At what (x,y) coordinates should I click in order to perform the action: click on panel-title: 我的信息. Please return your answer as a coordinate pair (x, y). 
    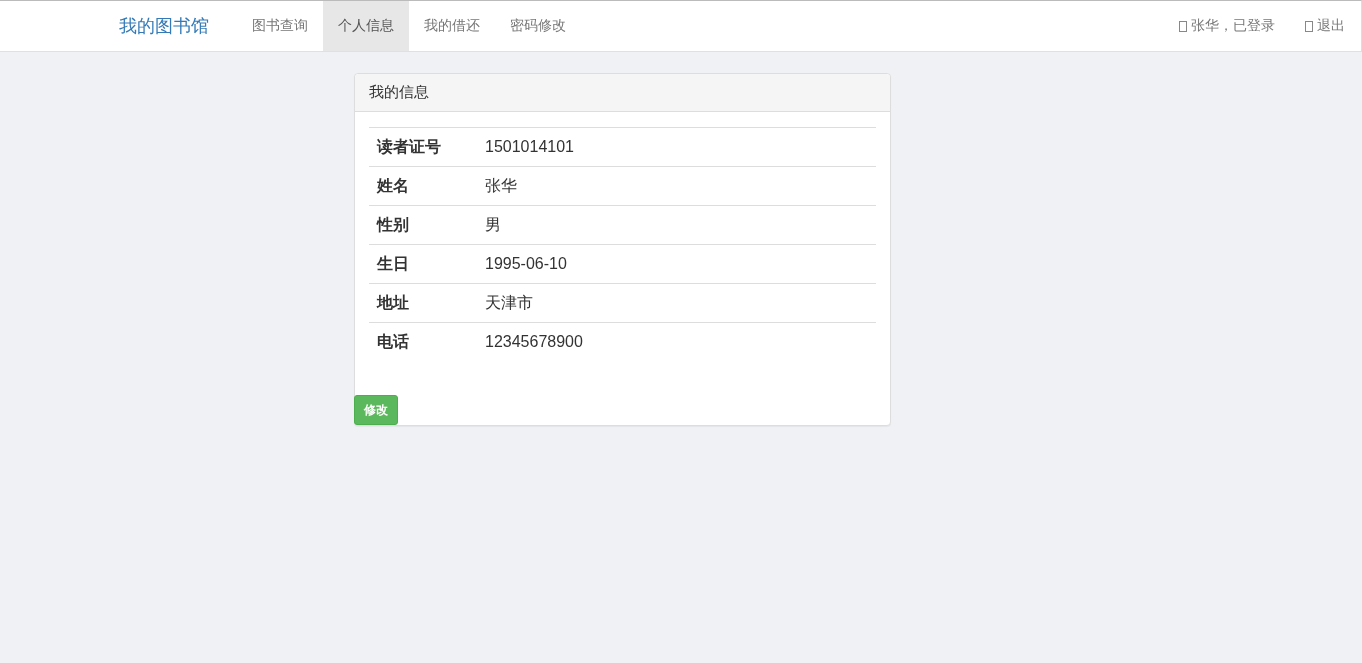
    Looking at the image, I should click on (399, 92).